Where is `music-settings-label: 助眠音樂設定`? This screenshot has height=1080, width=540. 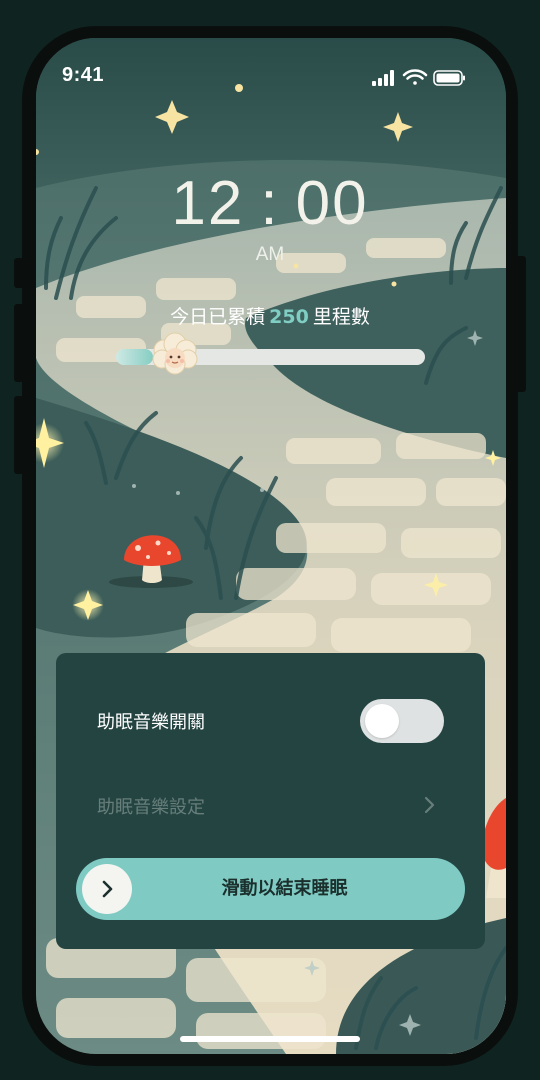 music-settings-label: 助眠音樂設定 is located at coordinates (151, 806).